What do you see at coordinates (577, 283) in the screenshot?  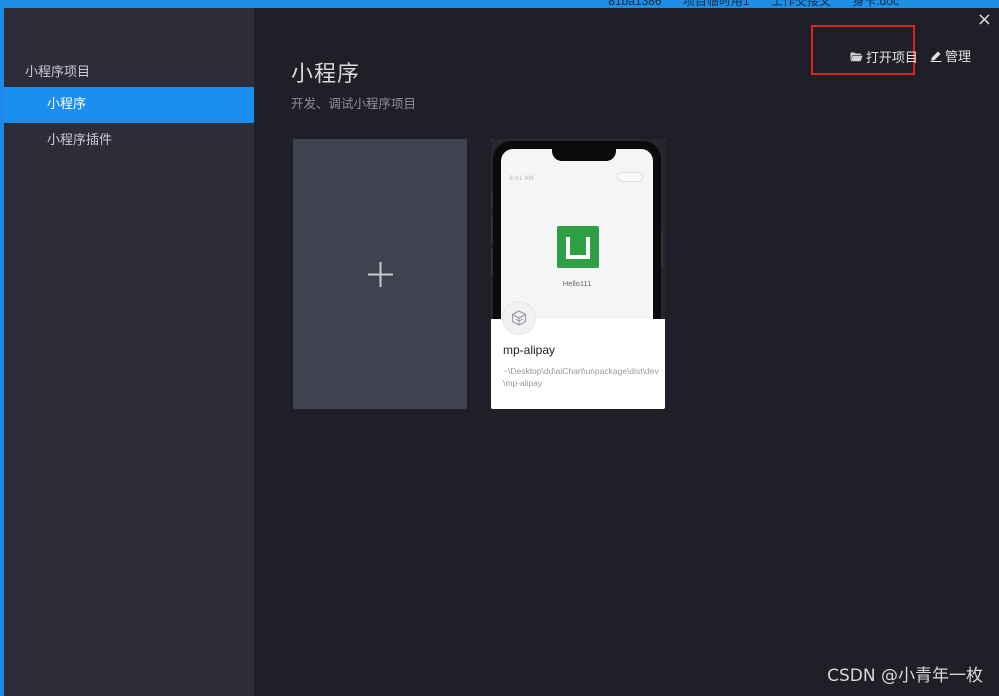 I see `preview-text: Hello111` at bounding box center [577, 283].